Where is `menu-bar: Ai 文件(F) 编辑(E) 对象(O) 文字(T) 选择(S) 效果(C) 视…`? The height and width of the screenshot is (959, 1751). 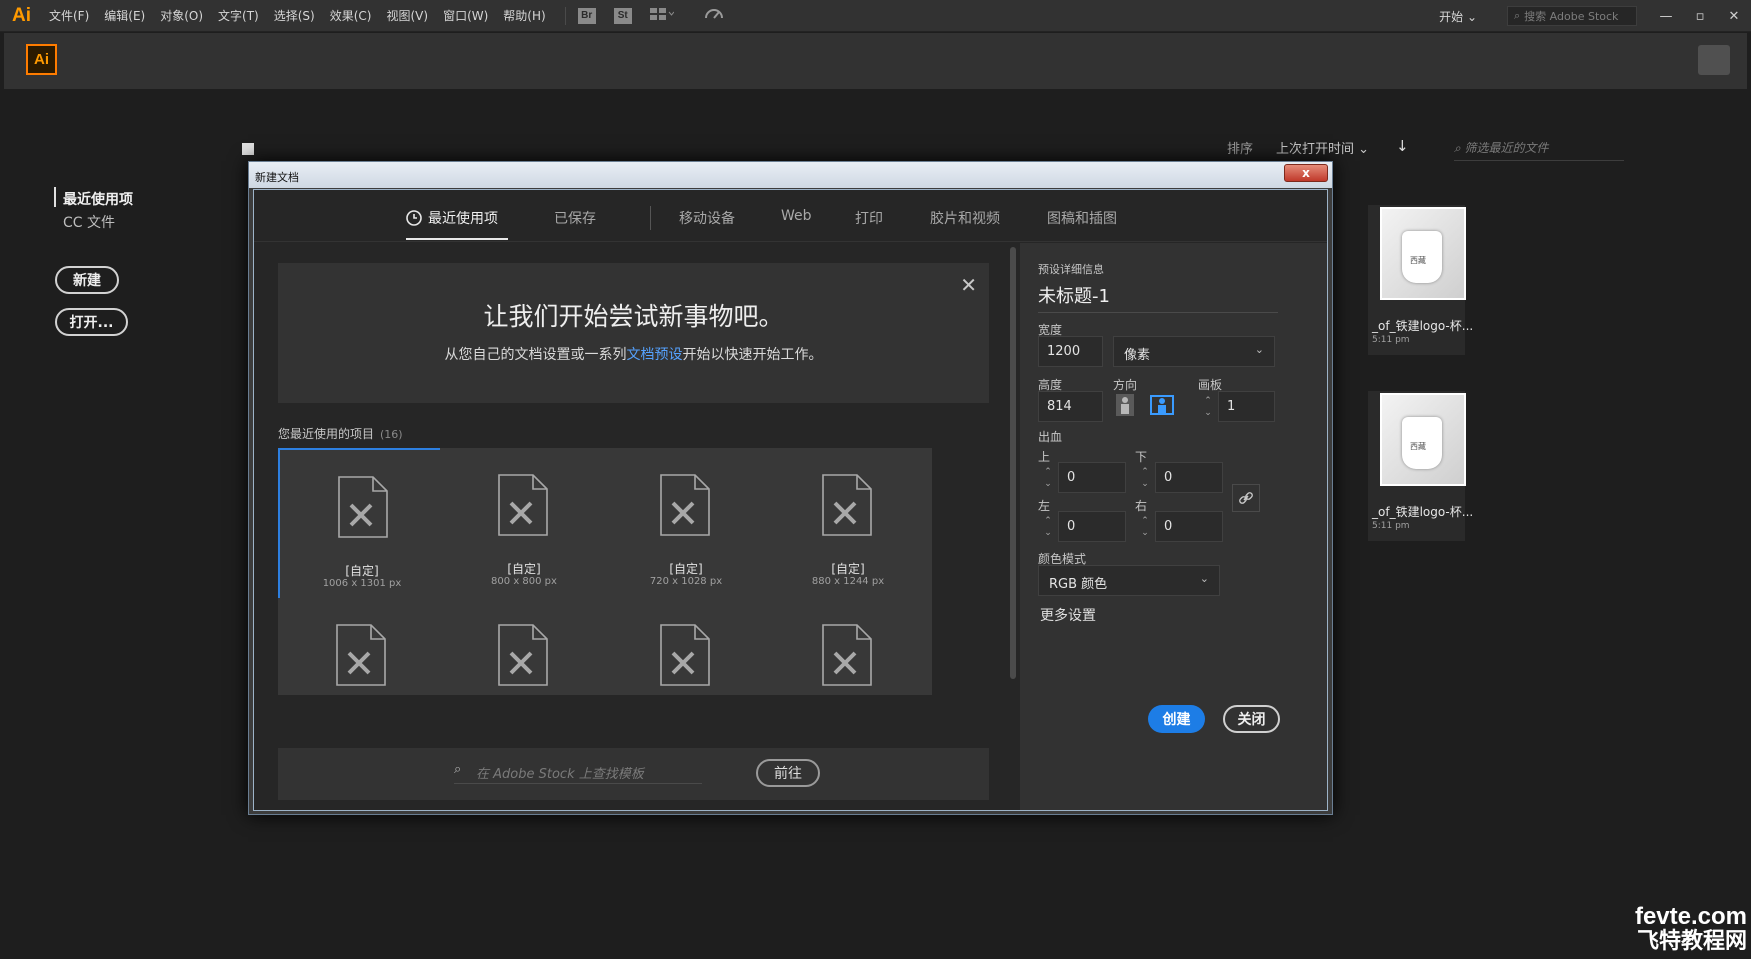 menu-bar: Ai 文件(F) 编辑(E) 对象(O) 文字(T) 选择(S) 效果(C) 视… is located at coordinates (875, 16).